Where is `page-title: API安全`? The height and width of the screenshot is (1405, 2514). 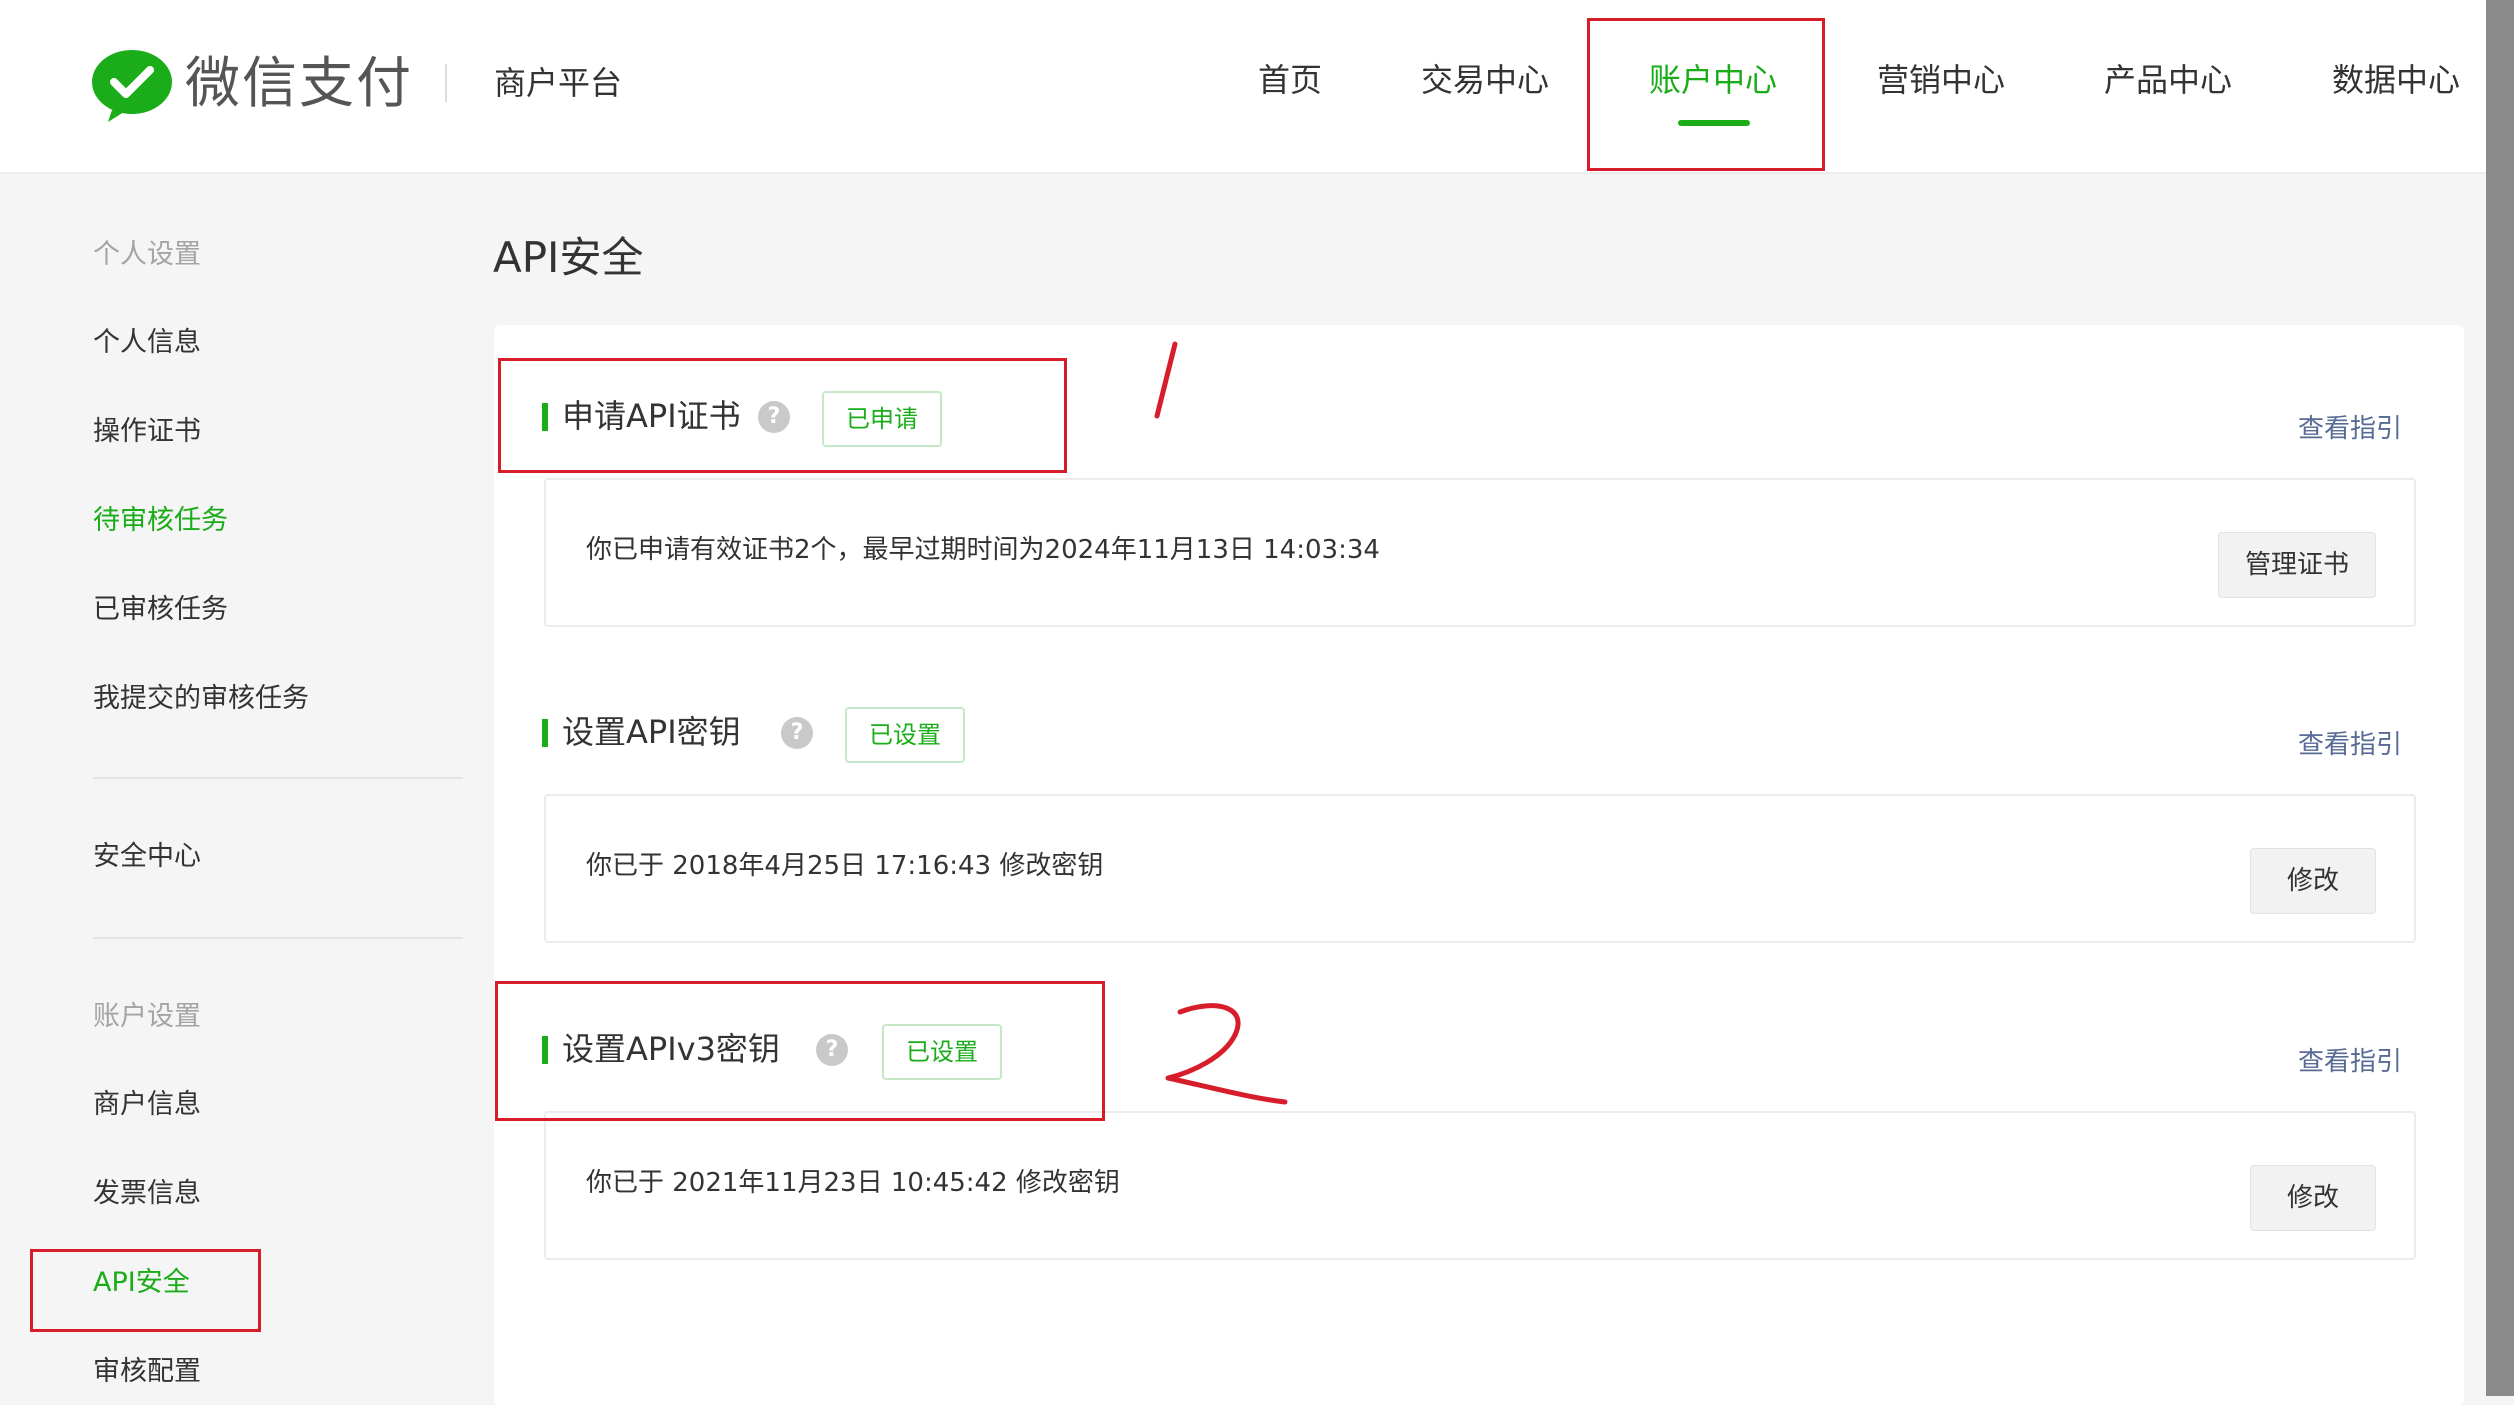
page-title: API安全 is located at coordinates (568, 257).